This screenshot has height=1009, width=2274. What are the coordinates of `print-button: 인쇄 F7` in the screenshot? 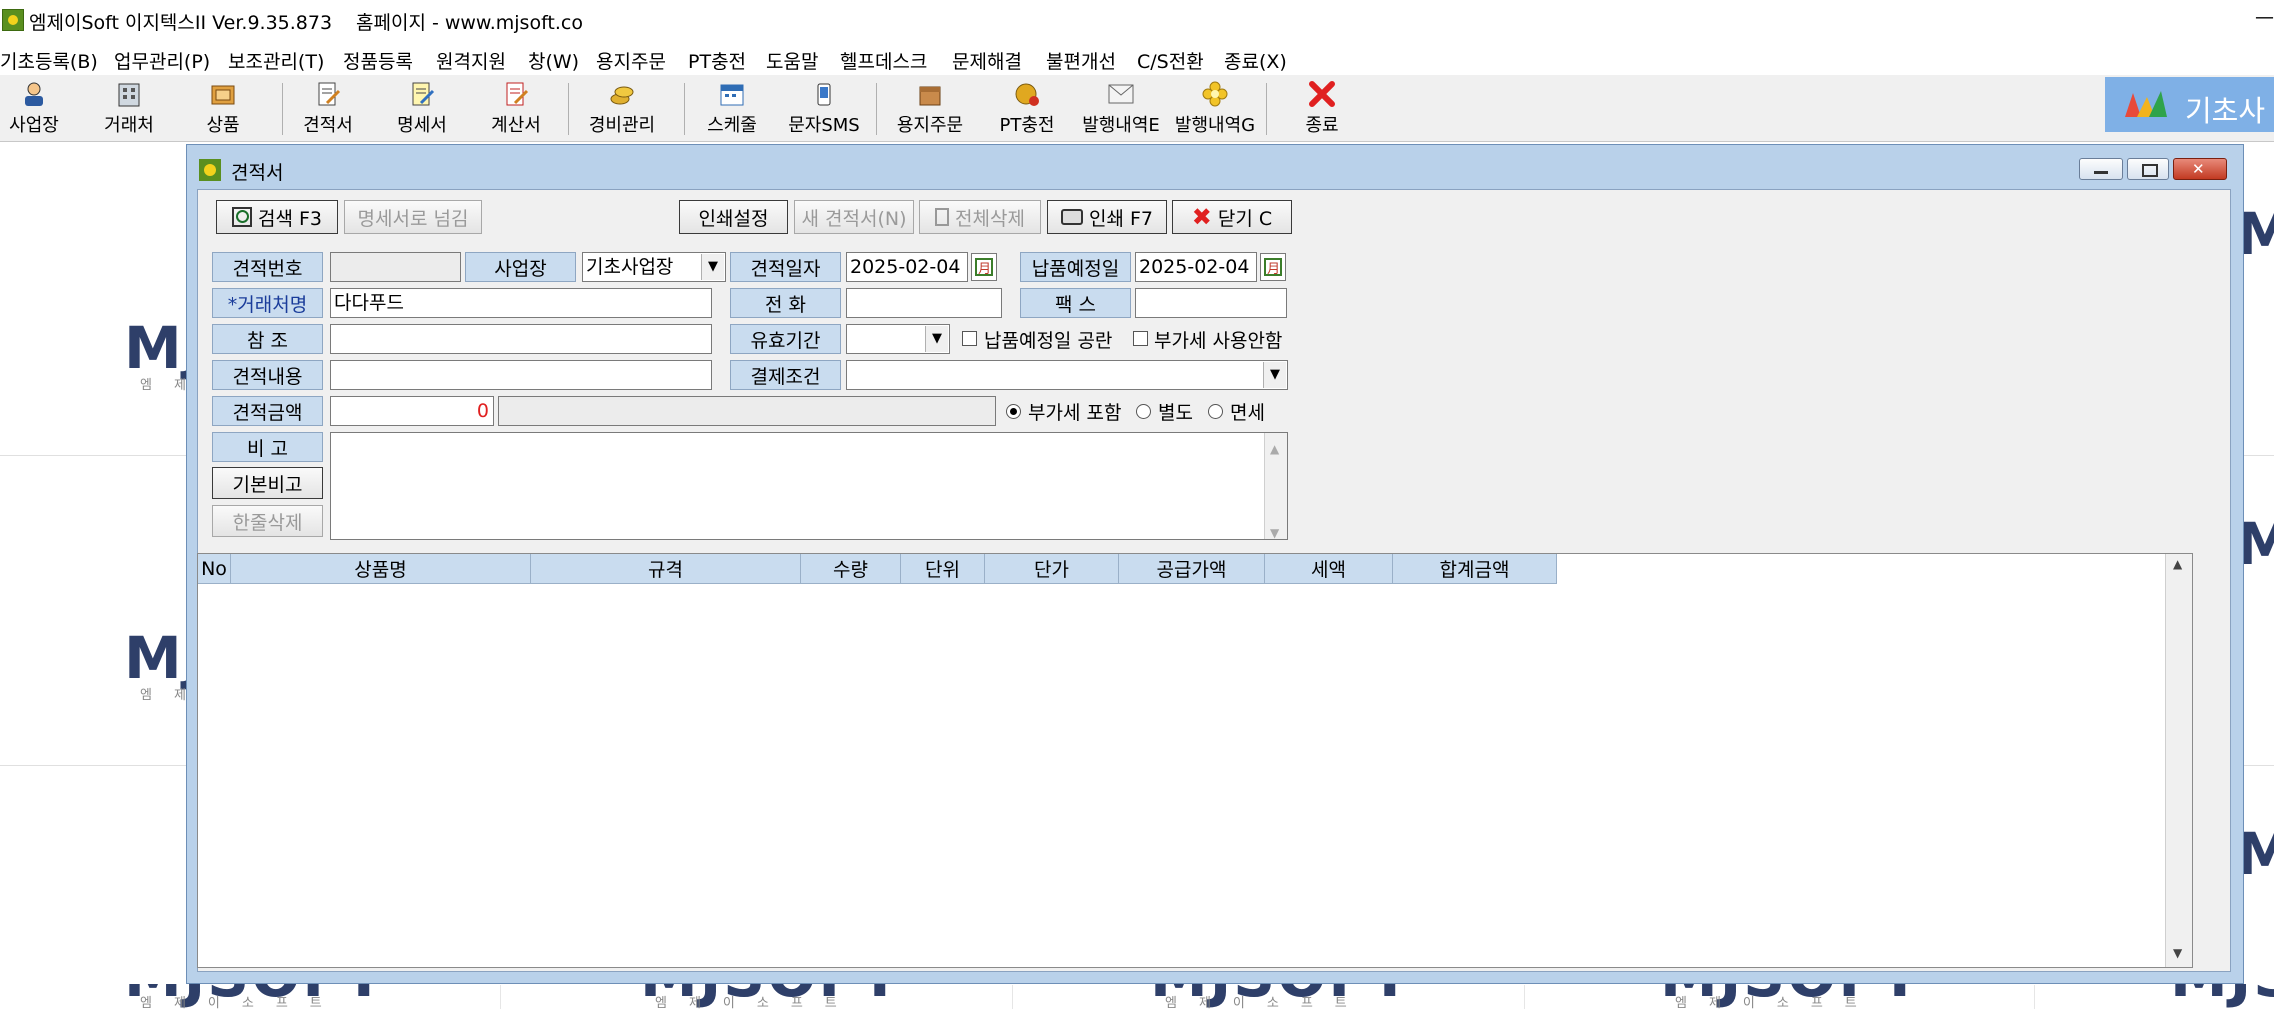 It's located at (1107, 217).